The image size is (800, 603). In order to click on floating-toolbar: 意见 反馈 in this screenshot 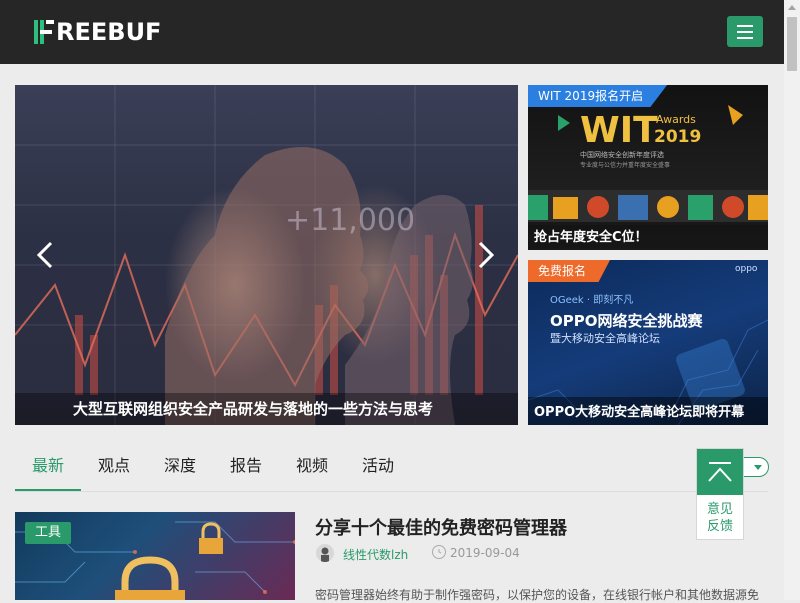, I will do `click(720, 494)`.